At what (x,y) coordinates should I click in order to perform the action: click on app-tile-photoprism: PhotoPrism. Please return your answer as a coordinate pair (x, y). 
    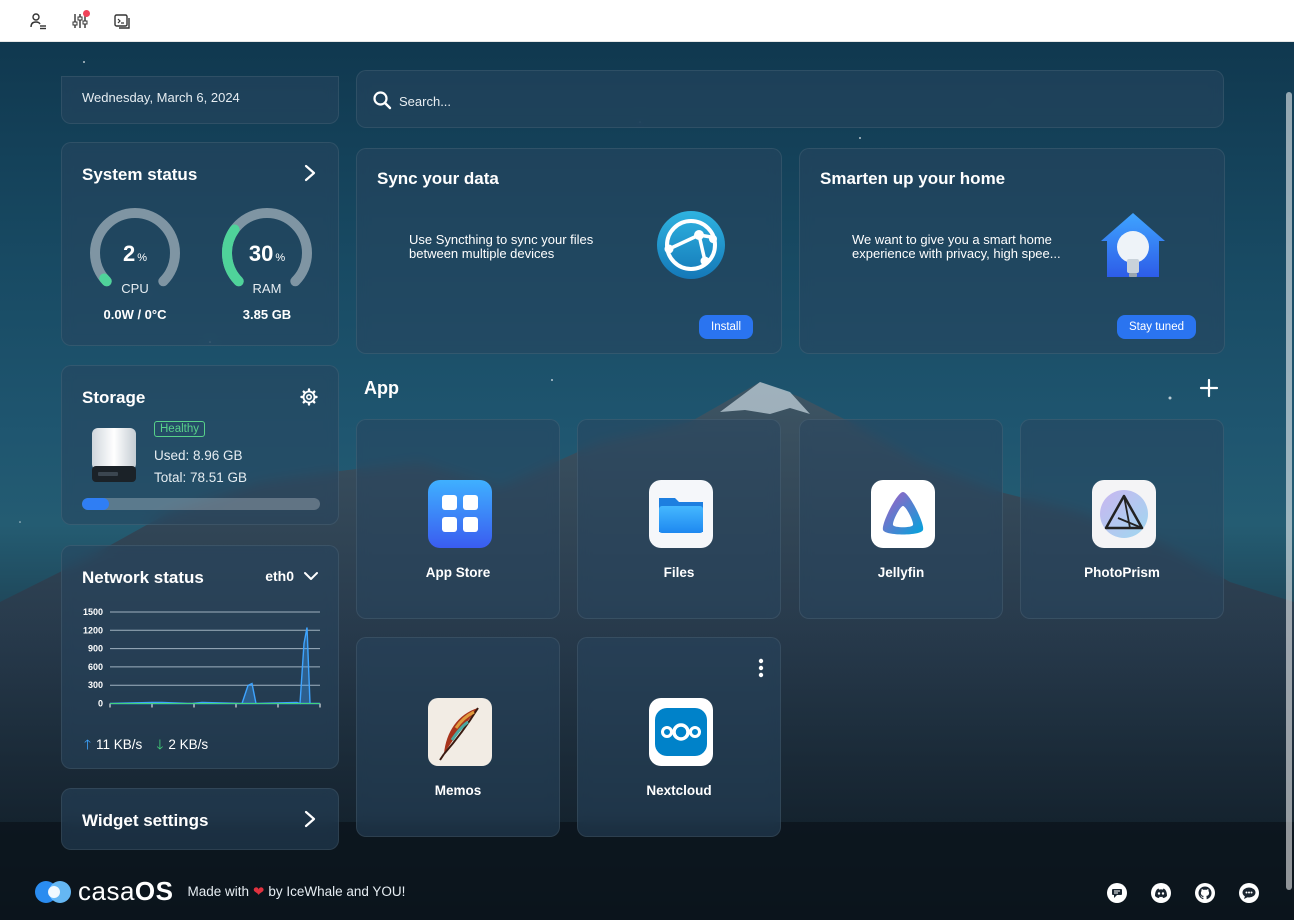
    Looking at the image, I should click on (1122, 519).